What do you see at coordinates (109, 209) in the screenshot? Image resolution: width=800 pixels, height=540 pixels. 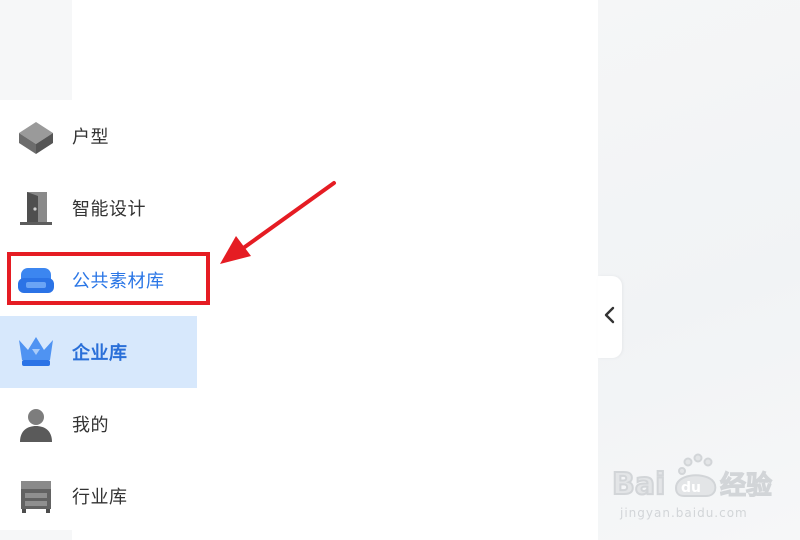 I see `sidebar-item-label: 智能设计` at bounding box center [109, 209].